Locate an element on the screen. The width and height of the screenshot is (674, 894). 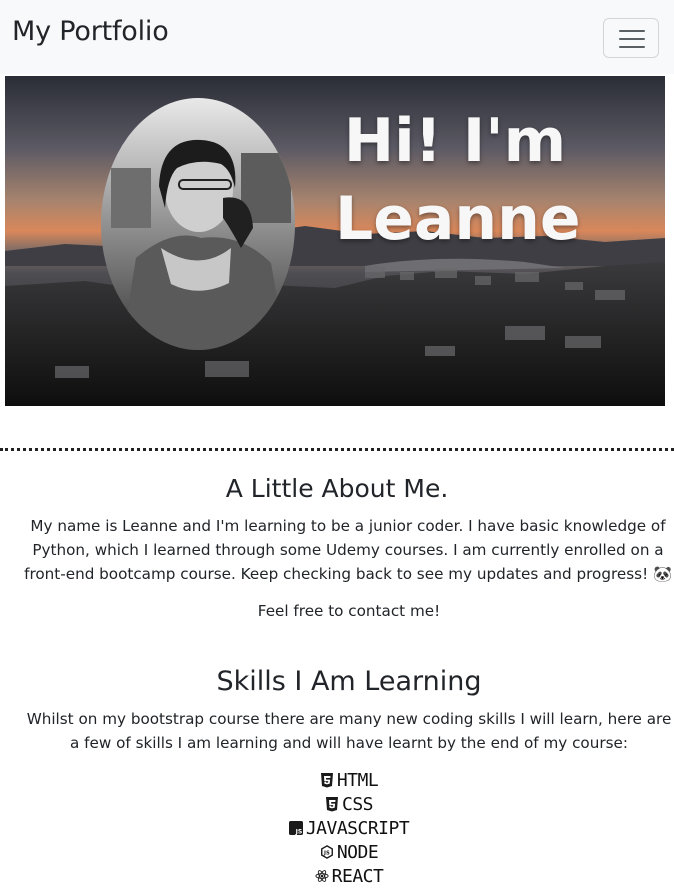
skill-item-javascript: JS JAVASCRIPT is located at coordinates (337, 829).